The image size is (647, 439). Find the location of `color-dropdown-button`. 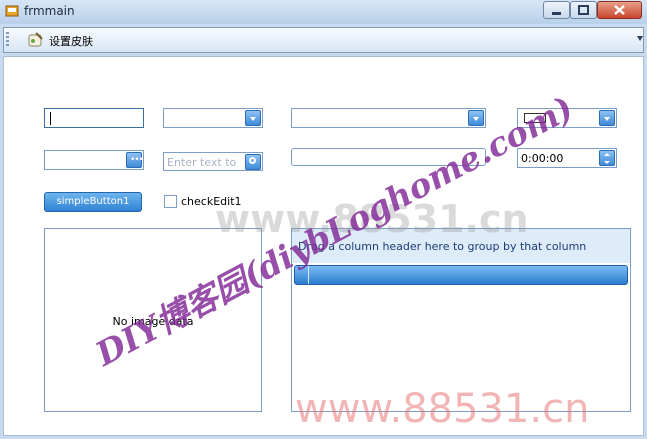

color-dropdown-button is located at coordinates (607, 118).